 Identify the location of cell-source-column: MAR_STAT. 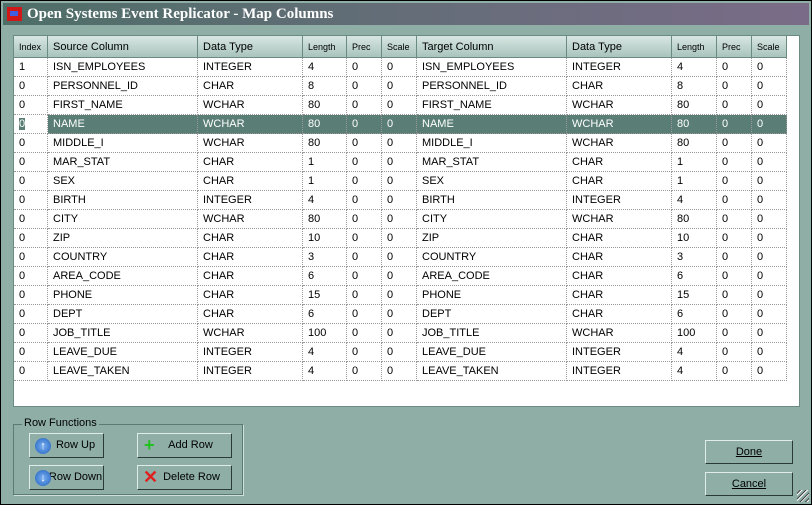
(123, 162).